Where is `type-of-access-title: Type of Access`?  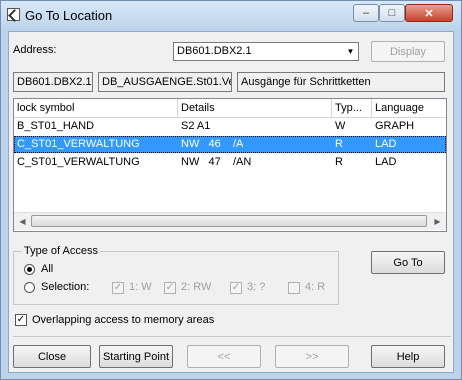
type-of-access-title: Type of Access is located at coordinates (61, 251).